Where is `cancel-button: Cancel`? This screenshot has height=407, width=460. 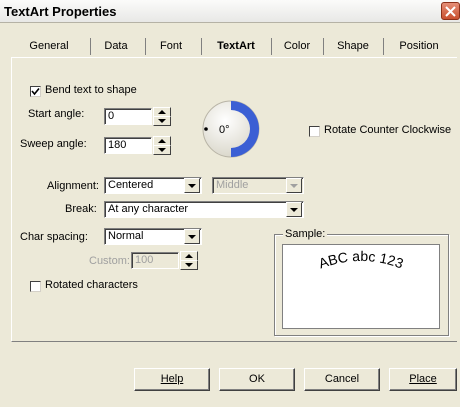
cancel-button: Cancel is located at coordinates (342, 379).